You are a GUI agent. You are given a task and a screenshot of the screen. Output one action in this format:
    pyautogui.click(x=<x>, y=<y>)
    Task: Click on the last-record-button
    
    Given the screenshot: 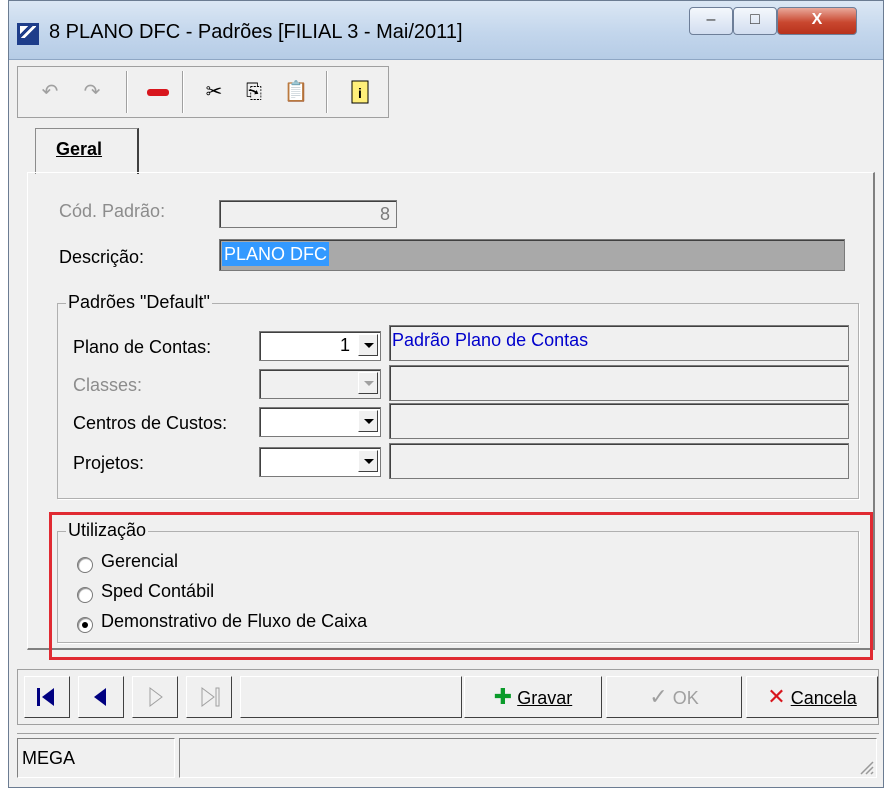 What is the action you would take?
    pyautogui.click(x=209, y=697)
    